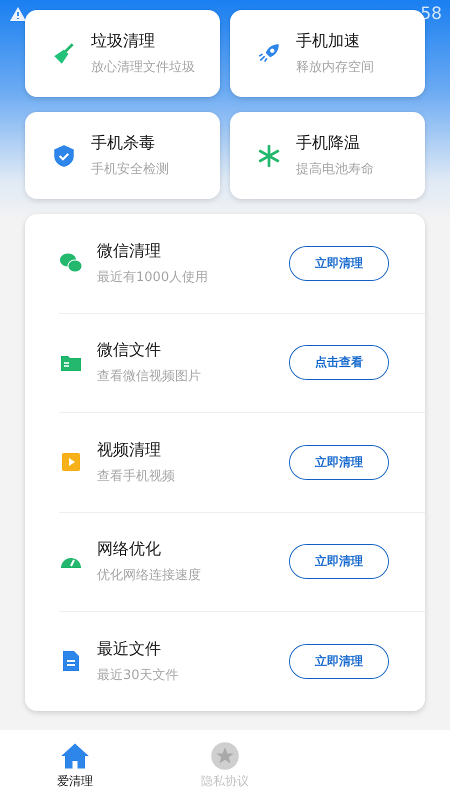  I want to click on feature-card: 手机降温 提高电池寿命, so click(327, 155).